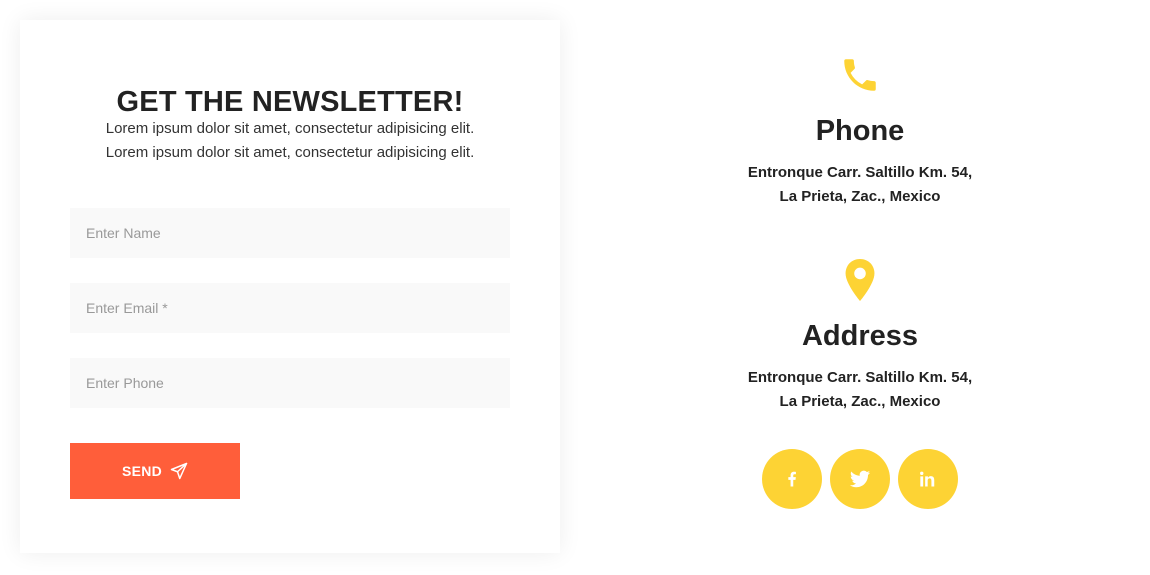 This screenshot has width=1150, height=575. I want to click on email-input, so click(290, 308).